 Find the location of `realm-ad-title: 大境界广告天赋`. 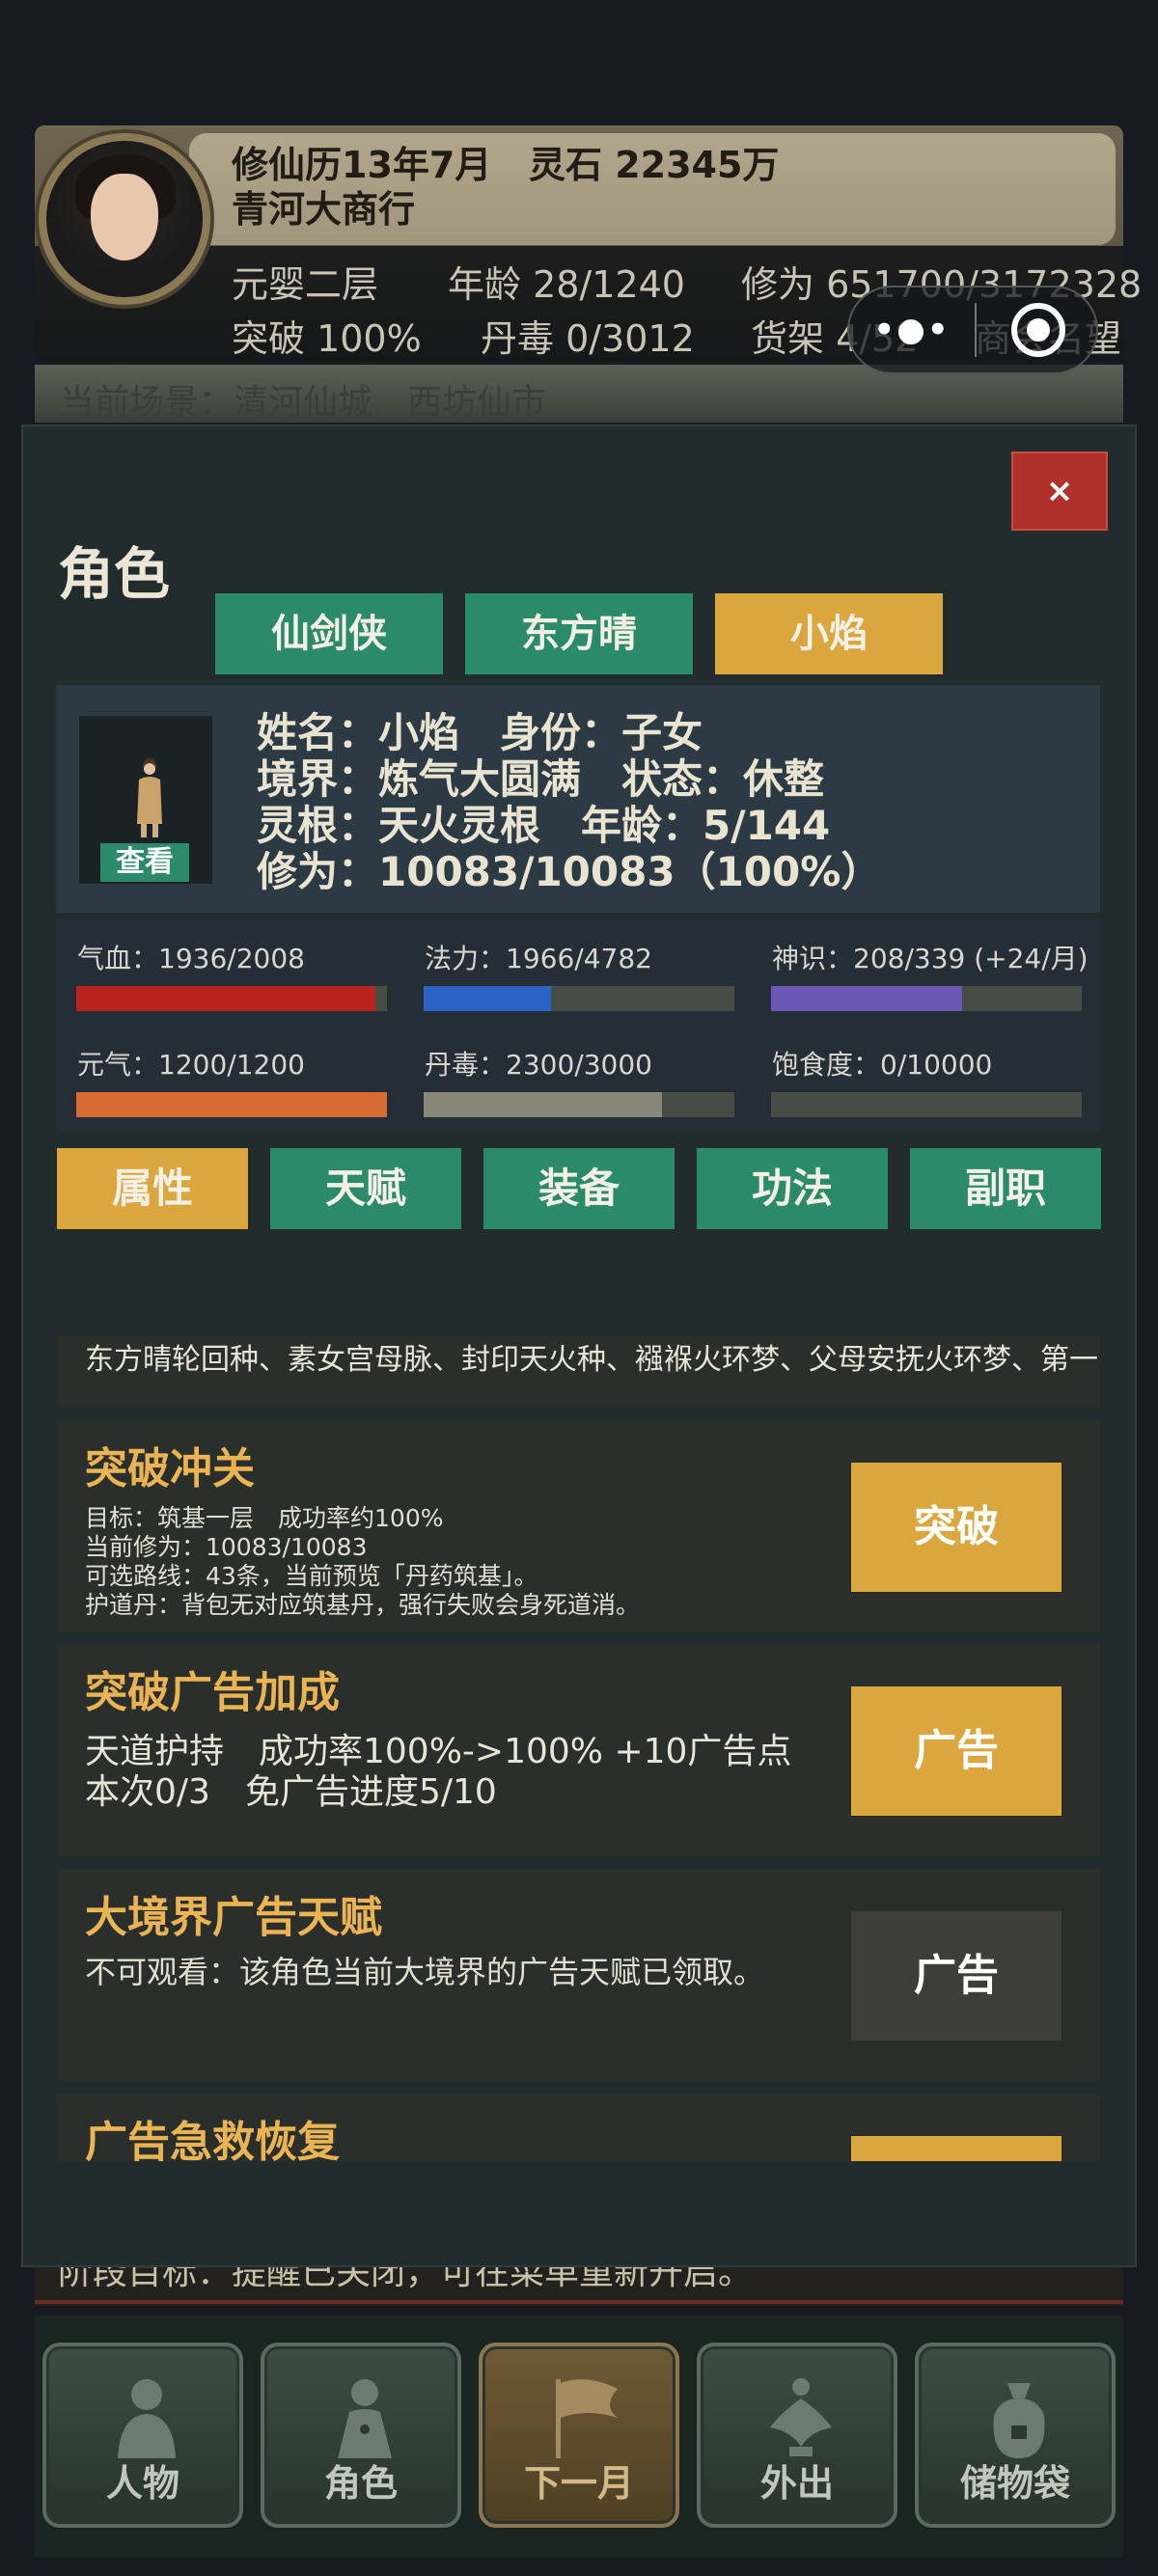

realm-ad-title: 大境界广告天赋 is located at coordinates (233, 1918).